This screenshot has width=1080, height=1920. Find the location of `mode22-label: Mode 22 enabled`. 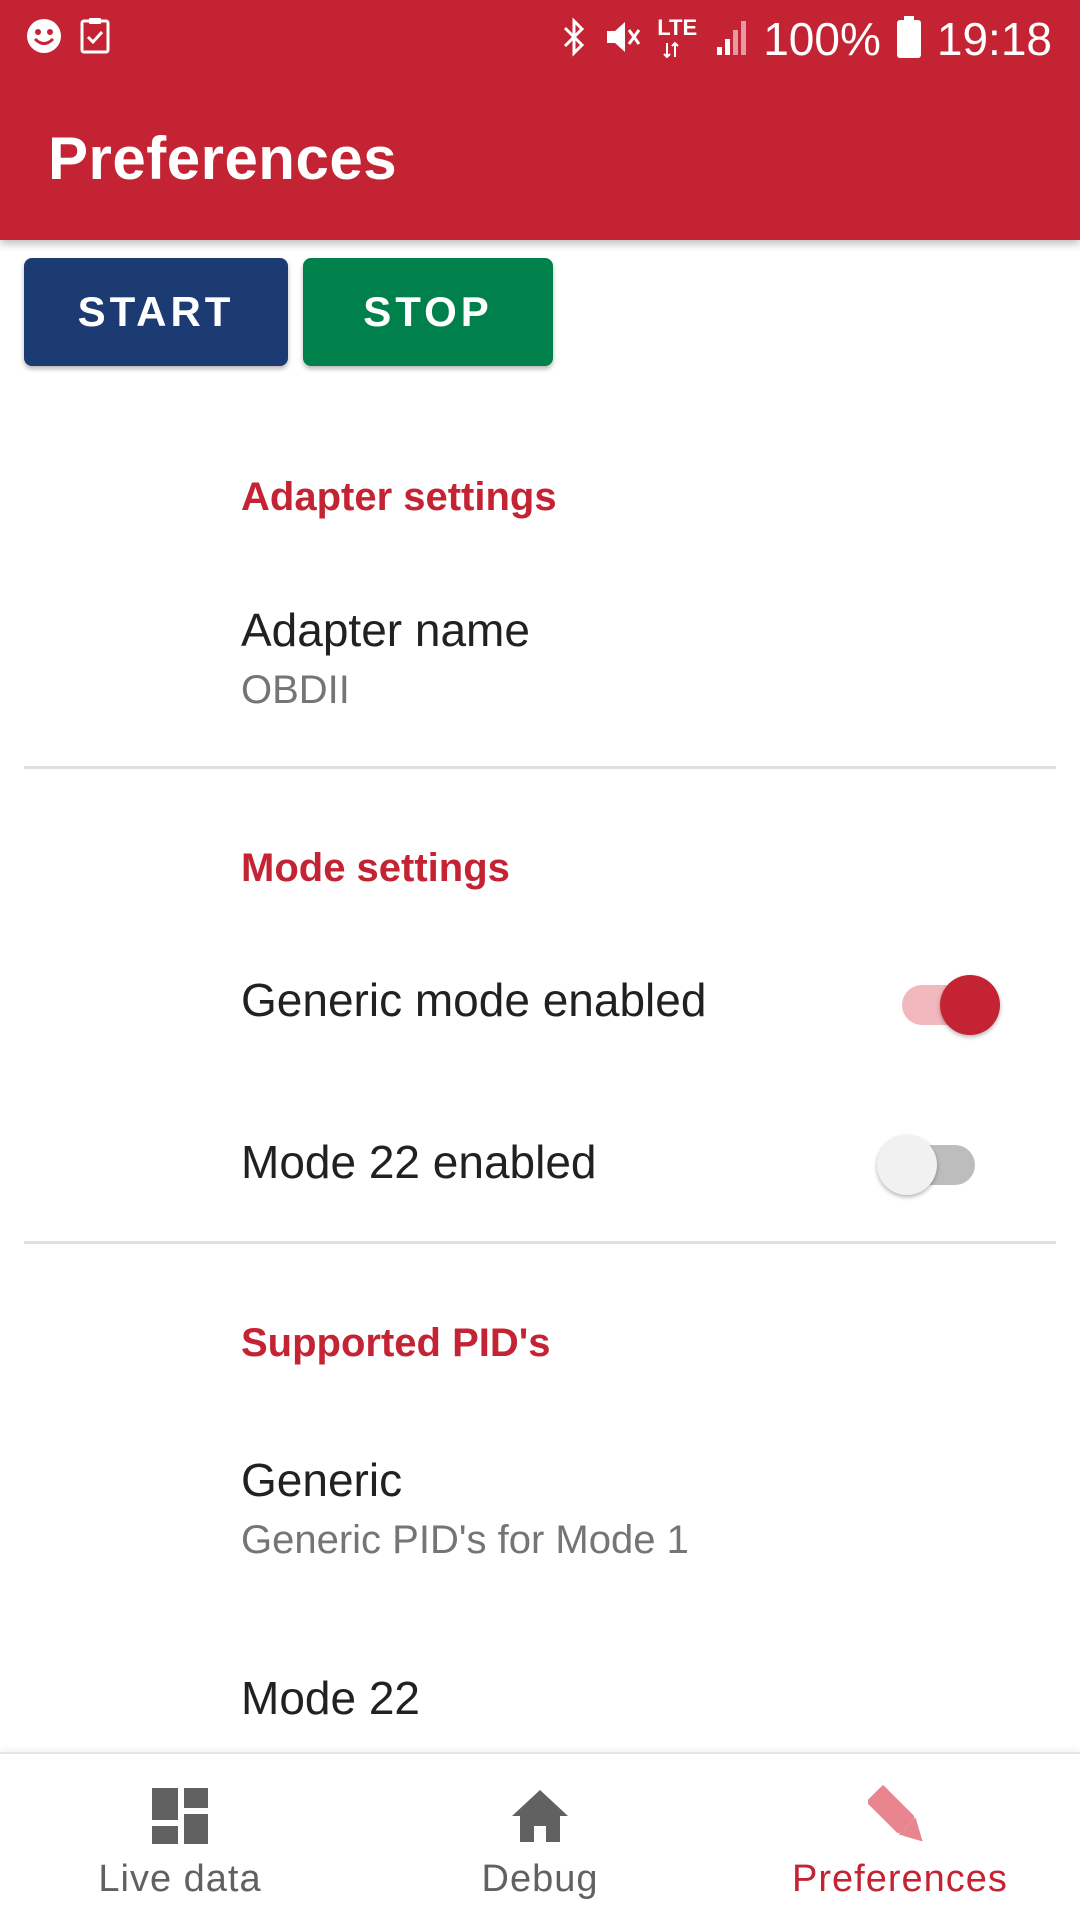

mode22-label: Mode 22 enabled is located at coordinates (419, 1162).